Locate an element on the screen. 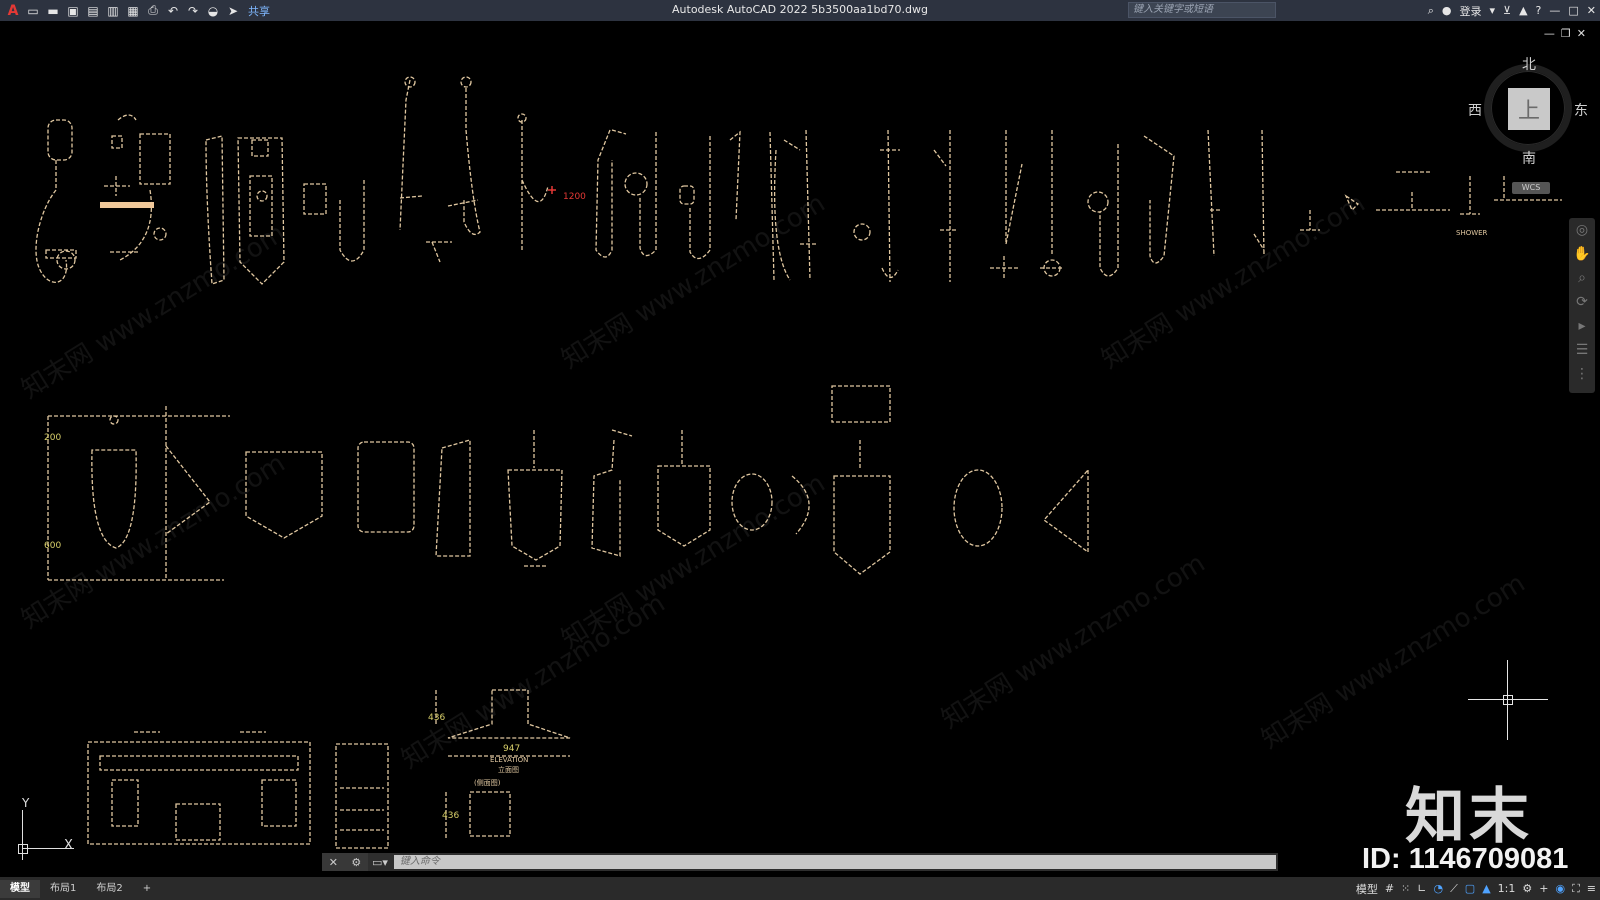  model-space-toggle: 模型 is located at coordinates (1367, 889).